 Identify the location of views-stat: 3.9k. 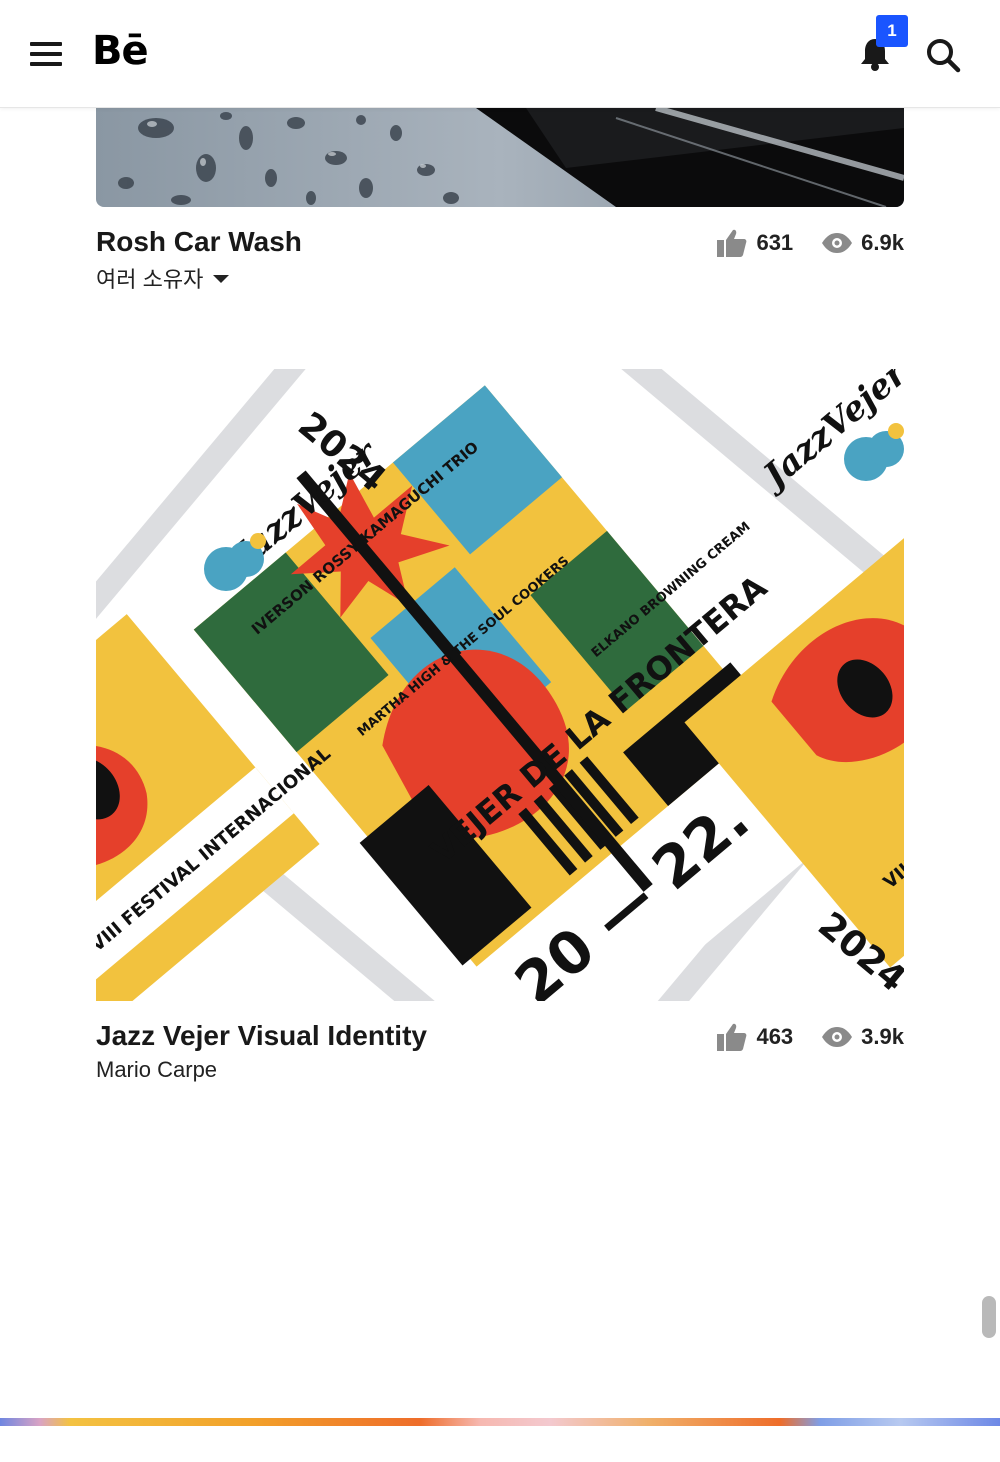
(862, 1037).